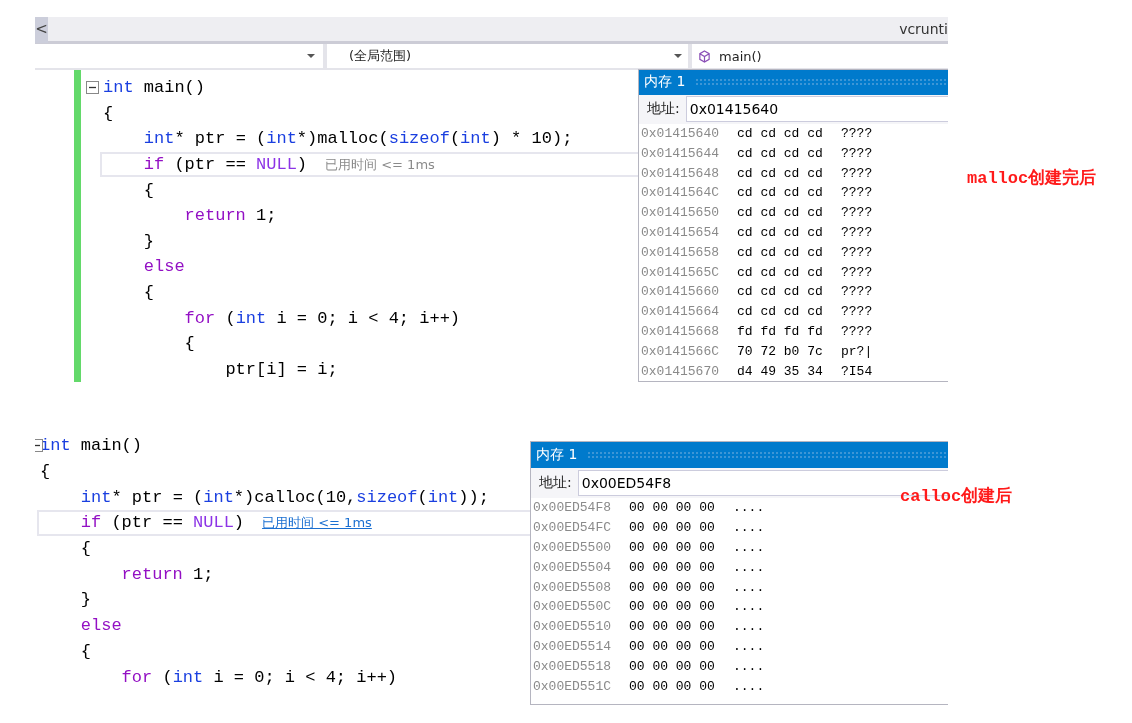  Describe the element at coordinates (572, 627) in the screenshot. I see `memory-address: 0x00ED5510` at that location.